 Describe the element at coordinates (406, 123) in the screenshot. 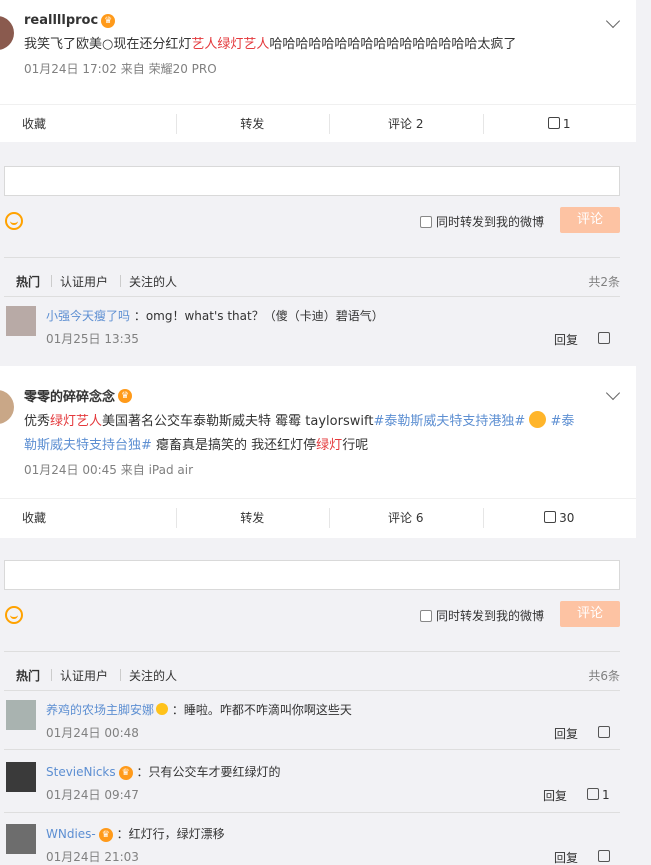

I see `comment-button: 评论 2` at that location.